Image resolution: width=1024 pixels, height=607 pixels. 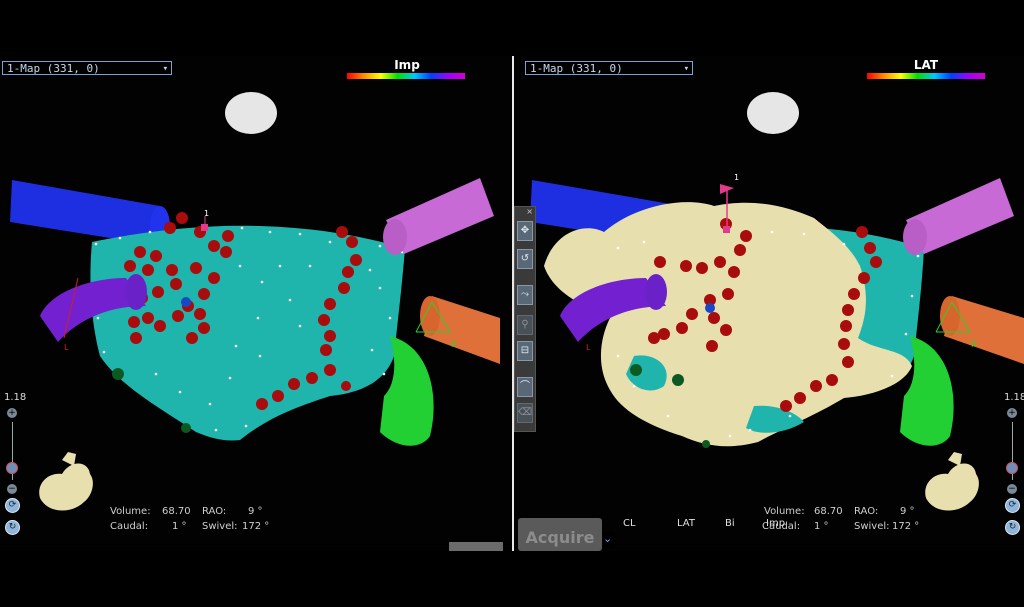 I want to click on close-icon: ×, so click(x=529, y=211).